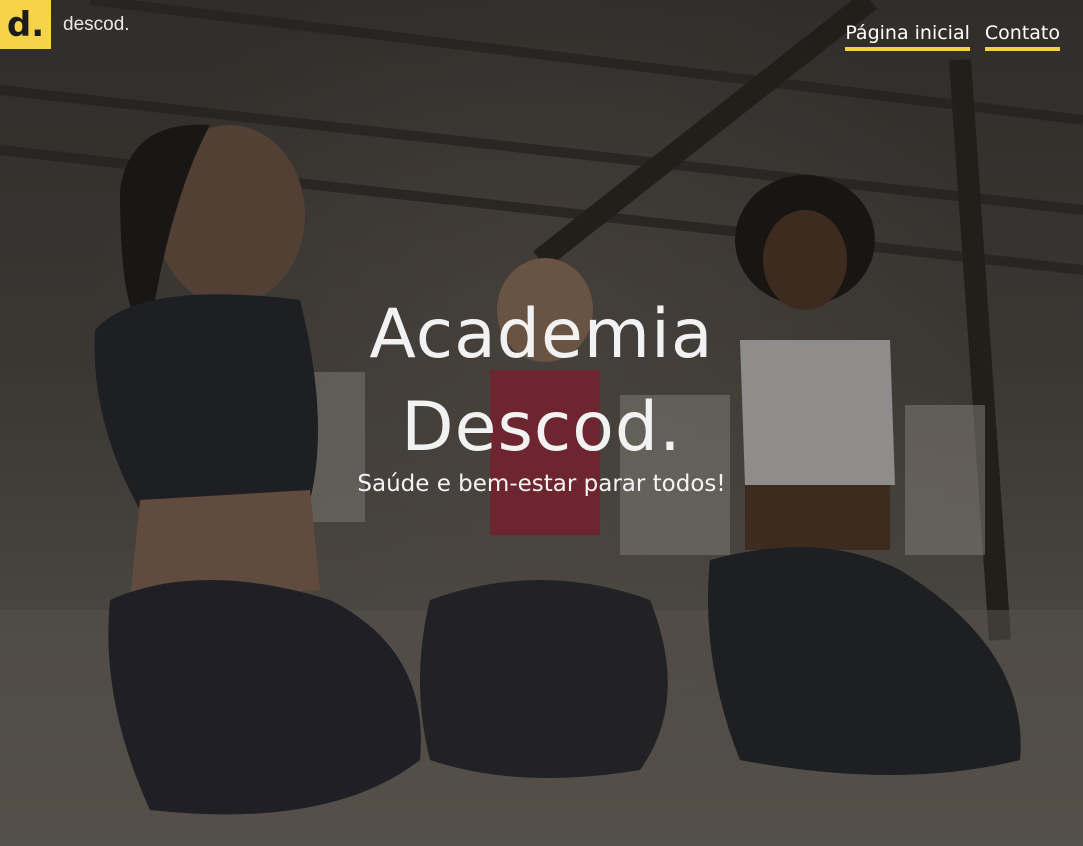 The width and height of the screenshot is (1083, 846). What do you see at coordinates (907, 36) in the screenshot?
I see `nav-link-home: Página inicial` at bounding box center [907, 36].